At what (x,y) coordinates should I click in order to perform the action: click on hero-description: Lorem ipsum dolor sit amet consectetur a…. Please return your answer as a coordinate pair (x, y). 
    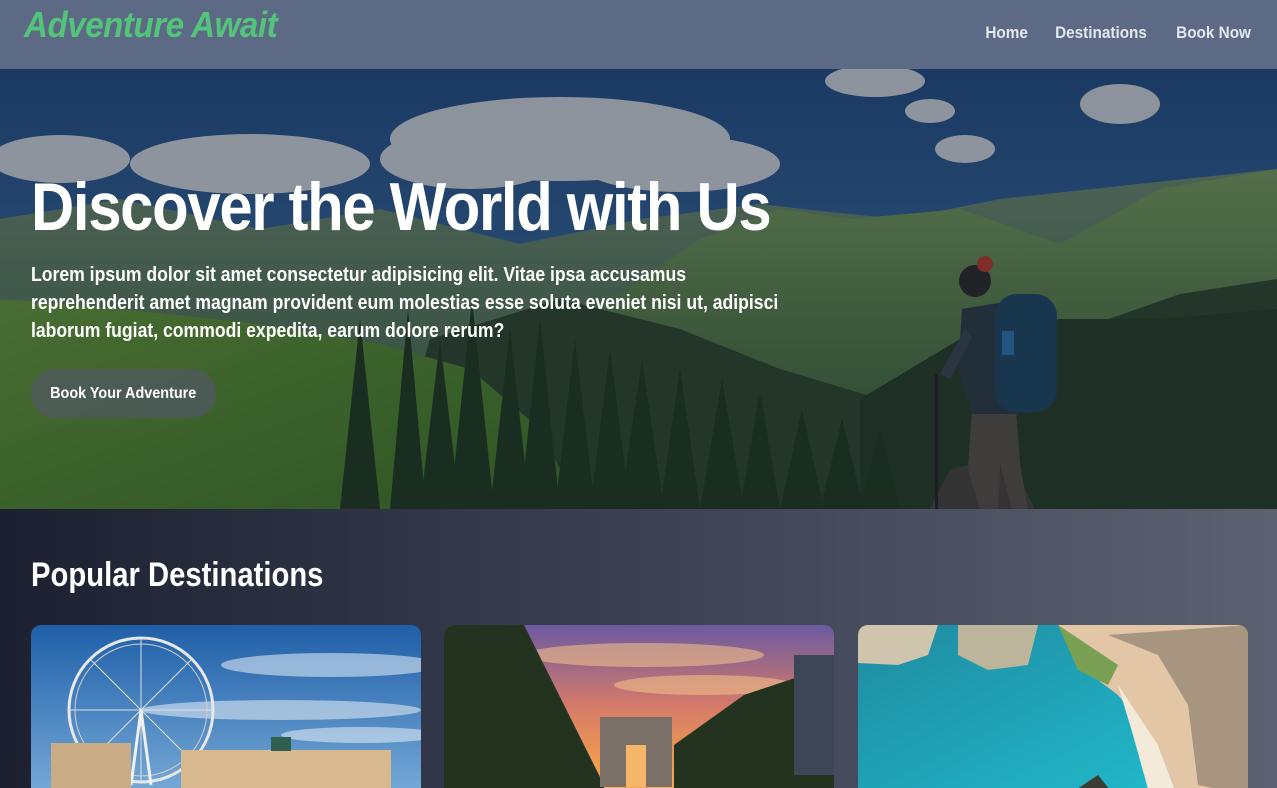
    Looking at the image, I should click on (405, 303).